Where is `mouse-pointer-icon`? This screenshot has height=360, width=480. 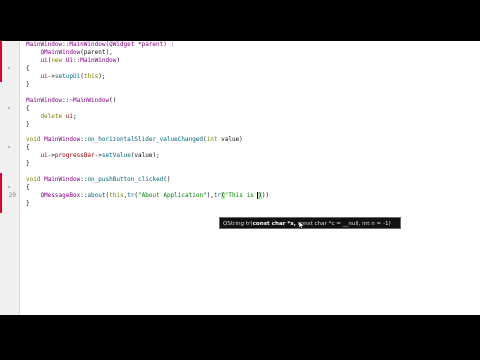 mouse-pointer-icon is located at coordinates (301, 225).